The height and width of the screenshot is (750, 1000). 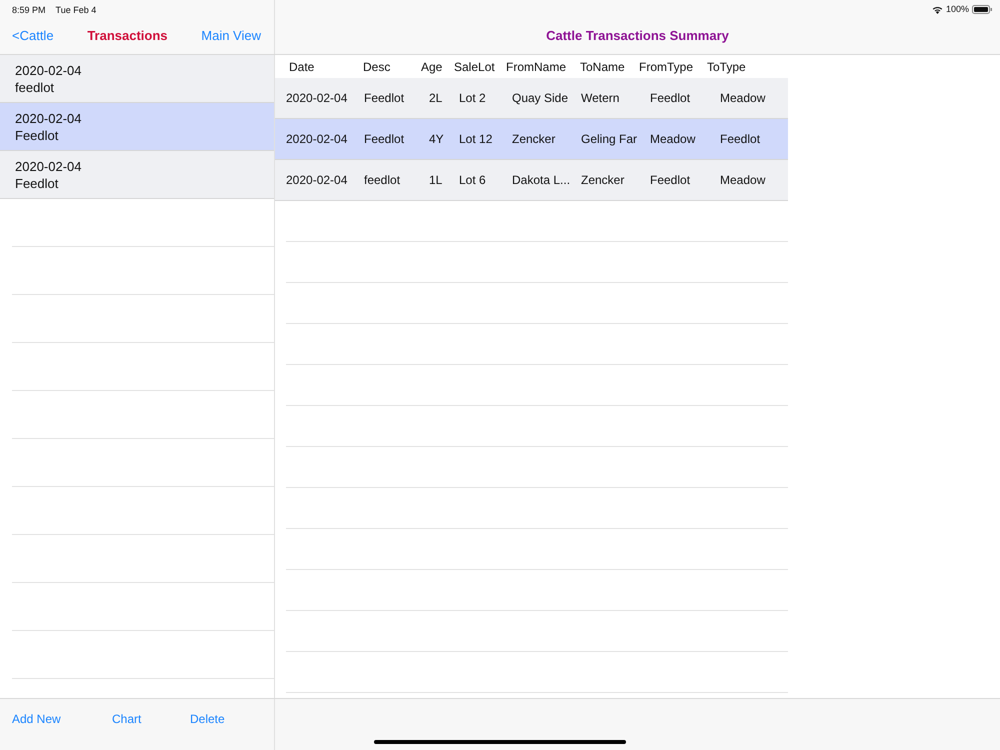 What do you see at coordinates (436, 139) in the screenshot?
I see `table-cell-text: 4Y` at bounding box center [436, 139].